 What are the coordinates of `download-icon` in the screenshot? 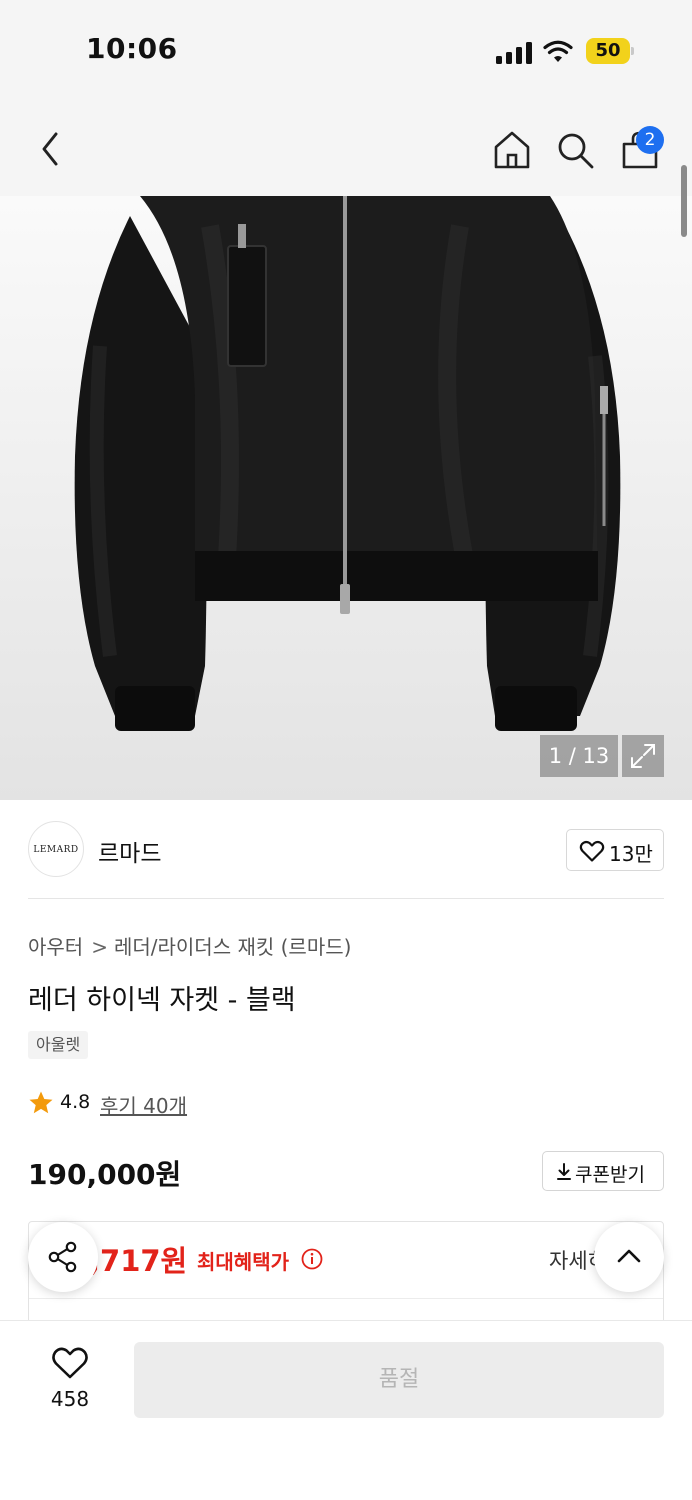 It's located at (564, 1171).